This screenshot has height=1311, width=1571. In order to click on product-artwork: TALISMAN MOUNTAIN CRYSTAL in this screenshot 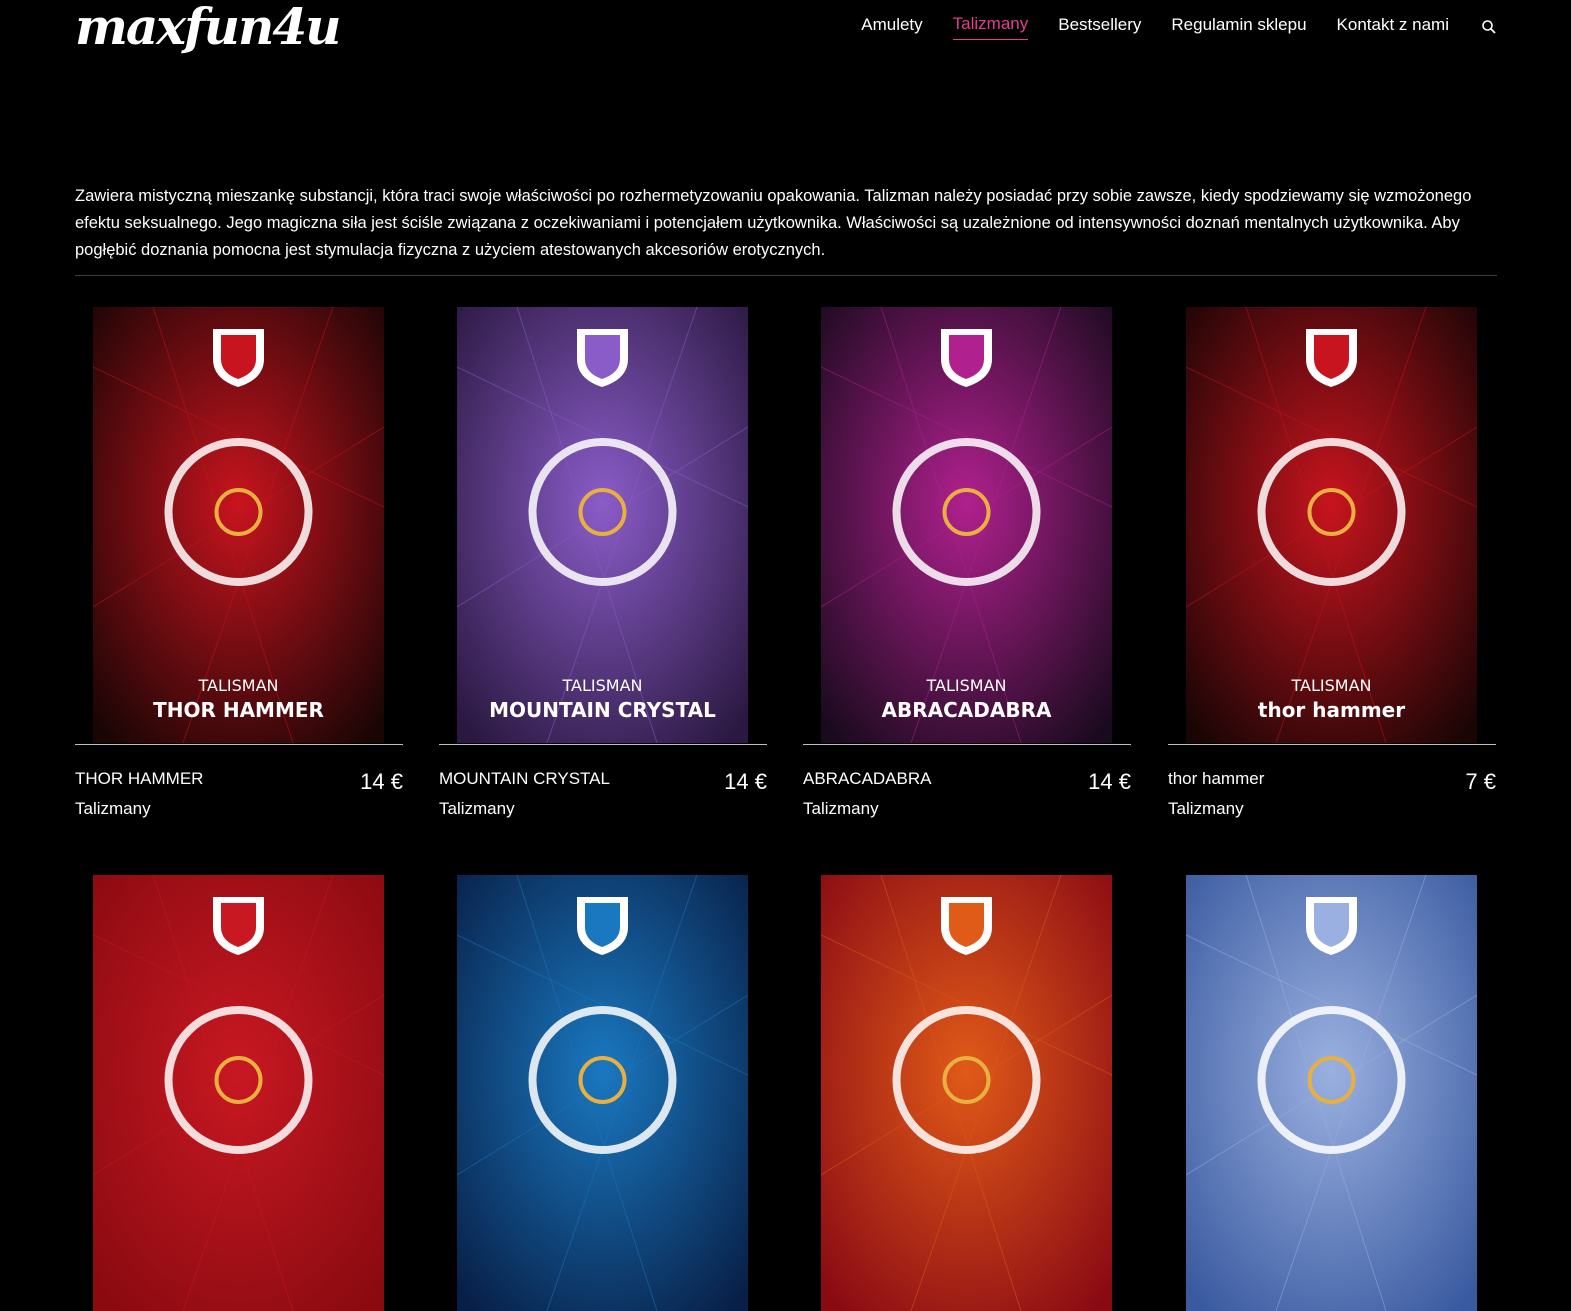, I will do `click(602, 525)`.